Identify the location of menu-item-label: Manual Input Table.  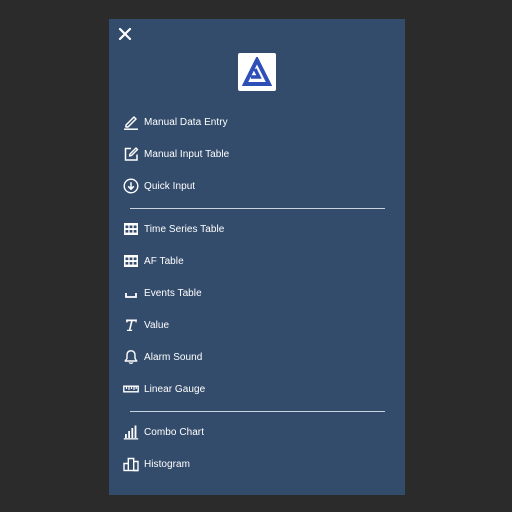
(187, 154).